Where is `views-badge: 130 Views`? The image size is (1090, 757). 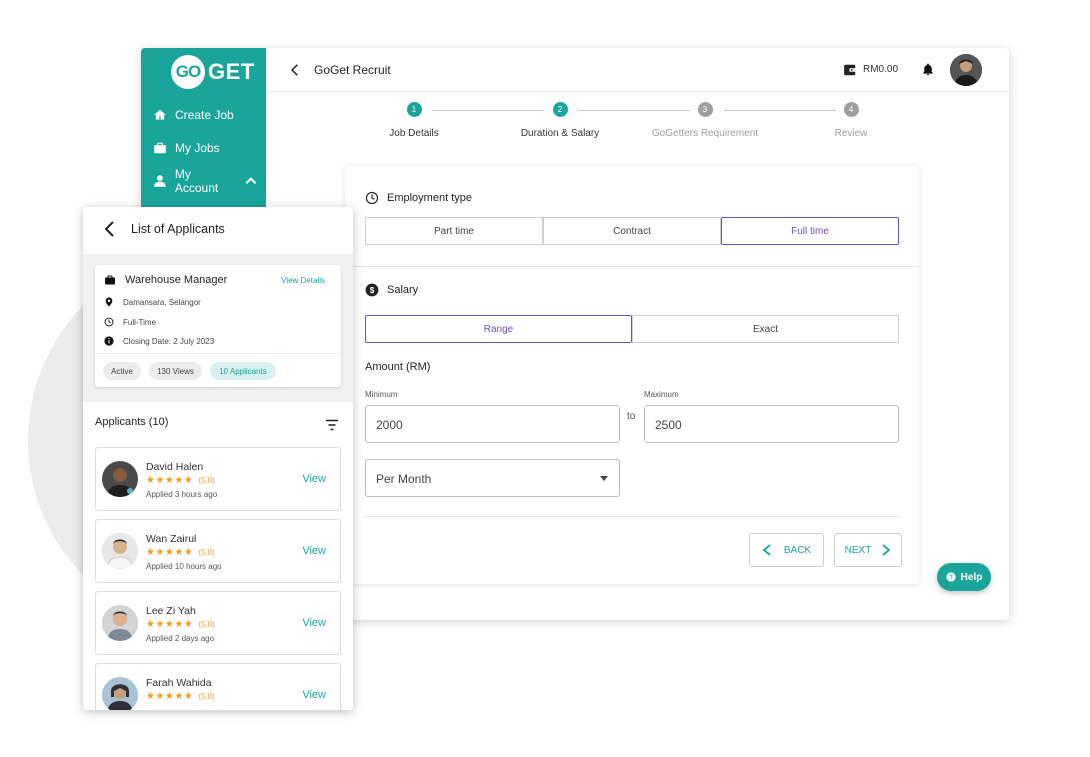 views-badge: 130 Views is located at coordinates (175, 371).